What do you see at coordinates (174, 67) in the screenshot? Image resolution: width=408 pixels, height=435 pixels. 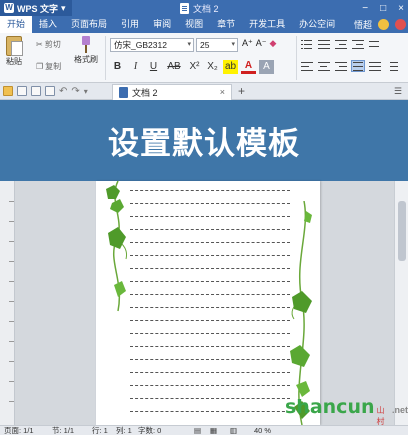 I see `strikethrough-button: AB` at bounding box center [174, 67].